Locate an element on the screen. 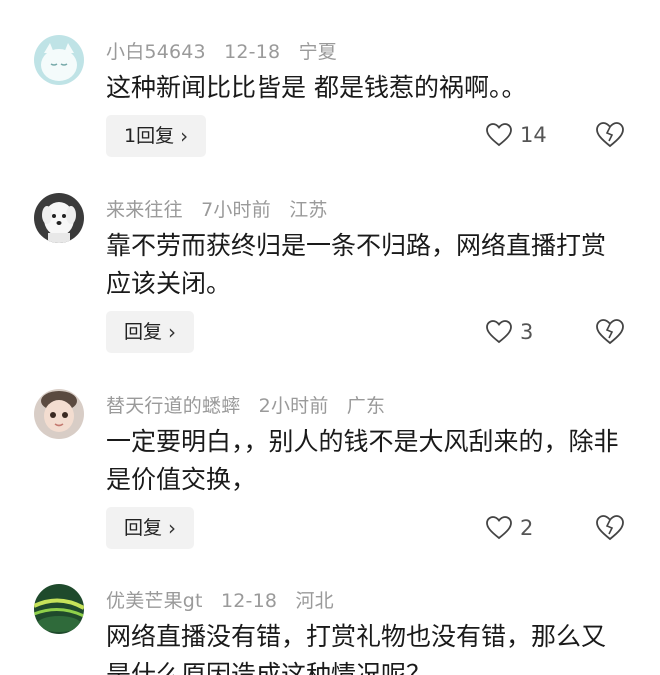 The height and width of the screenshot is (675, 660). username: 小白54643 is located at coordinates (156, 52).